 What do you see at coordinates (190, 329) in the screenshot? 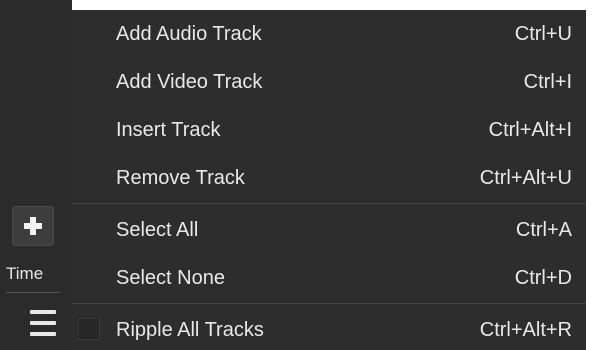
I see `menu-item-label: Ripple All Tracks` at bounding box center [190, 329].